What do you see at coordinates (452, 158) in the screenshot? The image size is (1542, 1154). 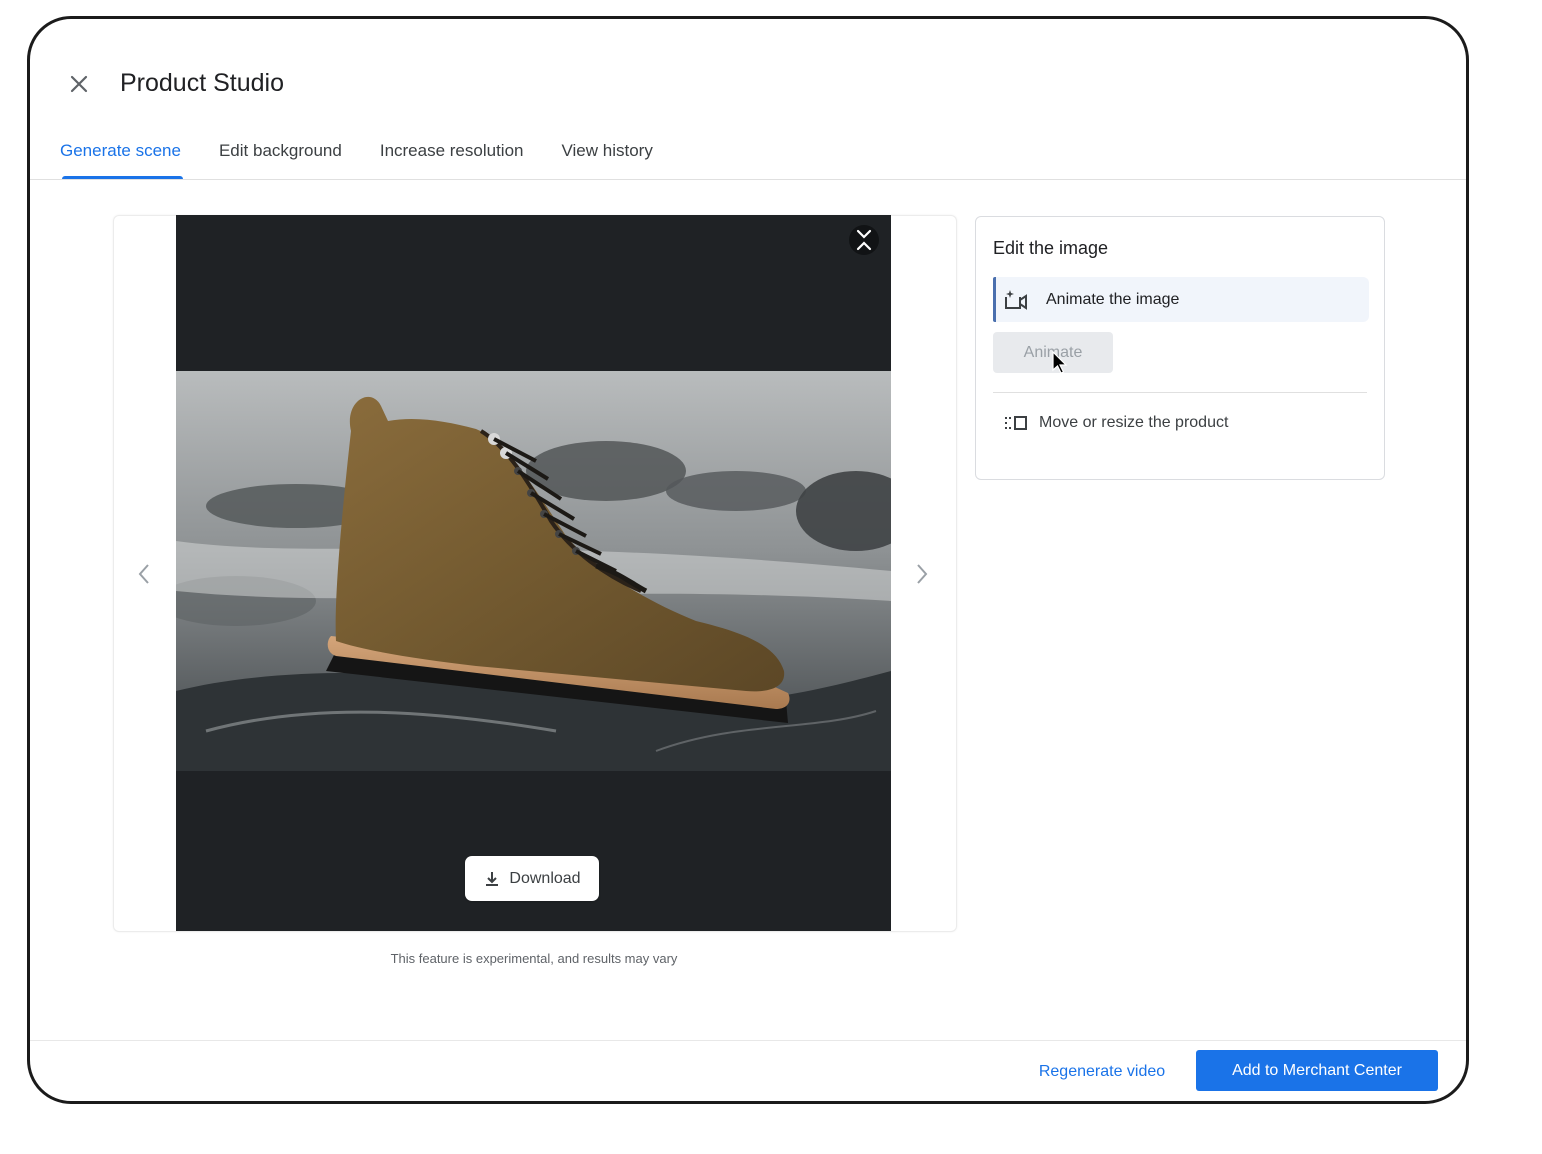 I see `tab-increase-resolution: Increase resolution` at bounding box center [452, 158].